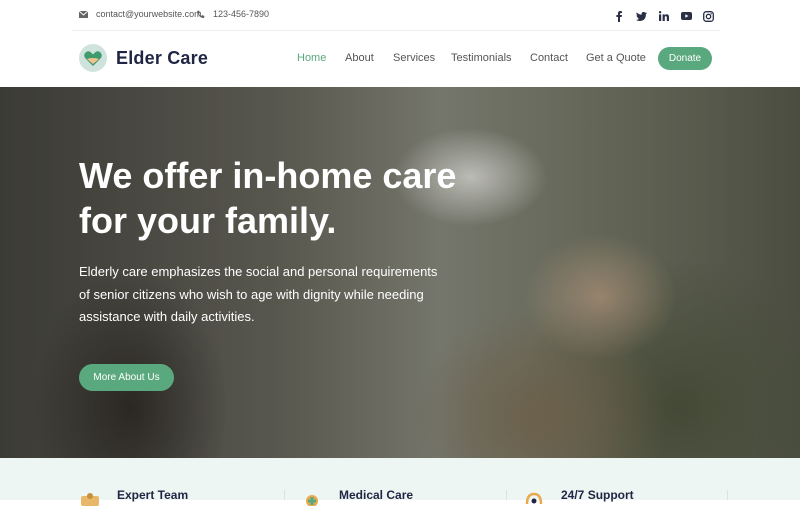  What do you see at coordinates (619, 16) in the screenshot?
I see `facebook-icon` at bounding box center [619, 16].